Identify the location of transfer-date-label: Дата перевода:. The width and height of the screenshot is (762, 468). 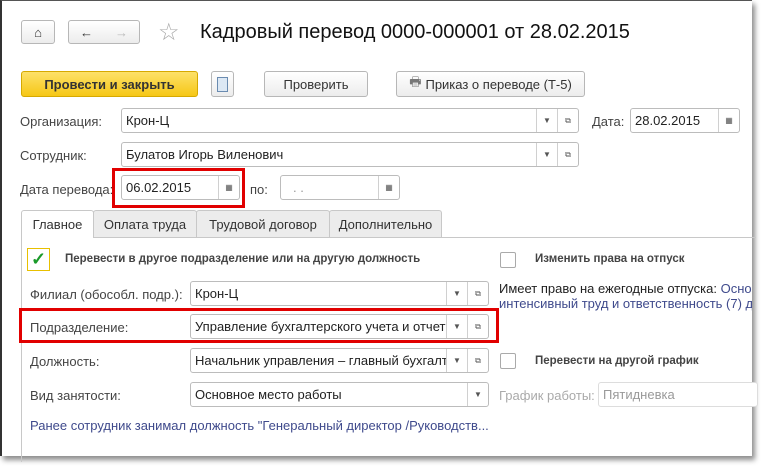
(67, 189).